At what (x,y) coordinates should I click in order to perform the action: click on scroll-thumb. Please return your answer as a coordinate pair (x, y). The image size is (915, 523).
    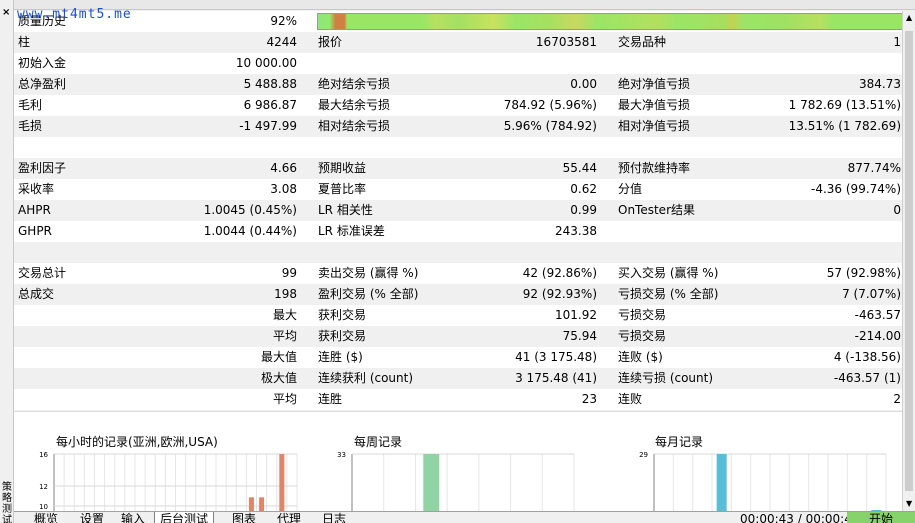
    Looking at the image, I should click on (909, 261).